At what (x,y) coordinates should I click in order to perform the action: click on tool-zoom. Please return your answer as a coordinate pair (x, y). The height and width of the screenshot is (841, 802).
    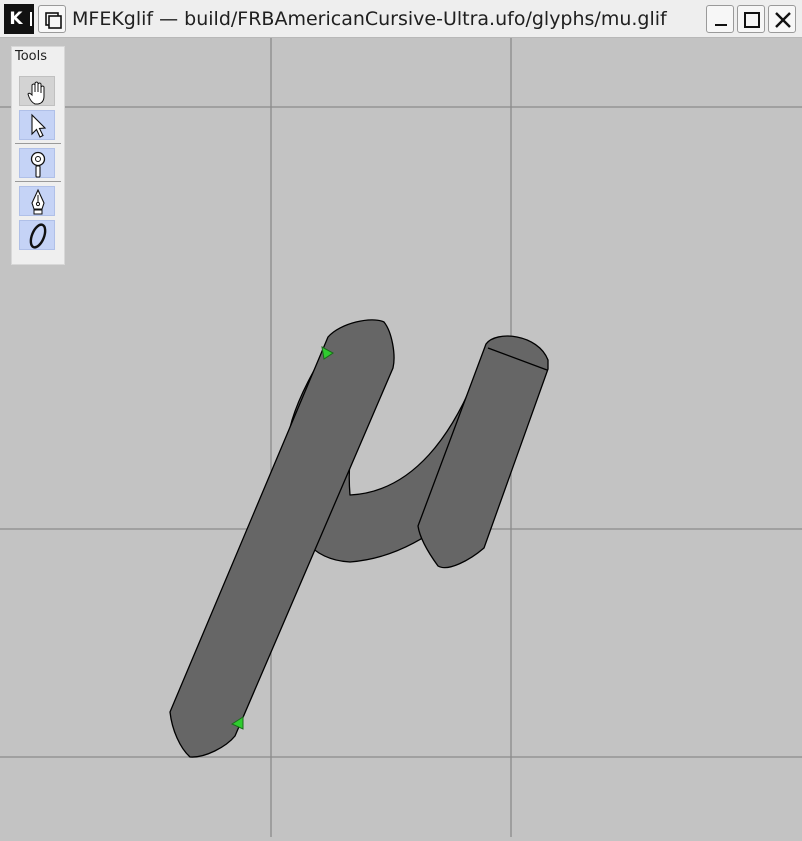
    Looking at the image, I should click on (37, 163).